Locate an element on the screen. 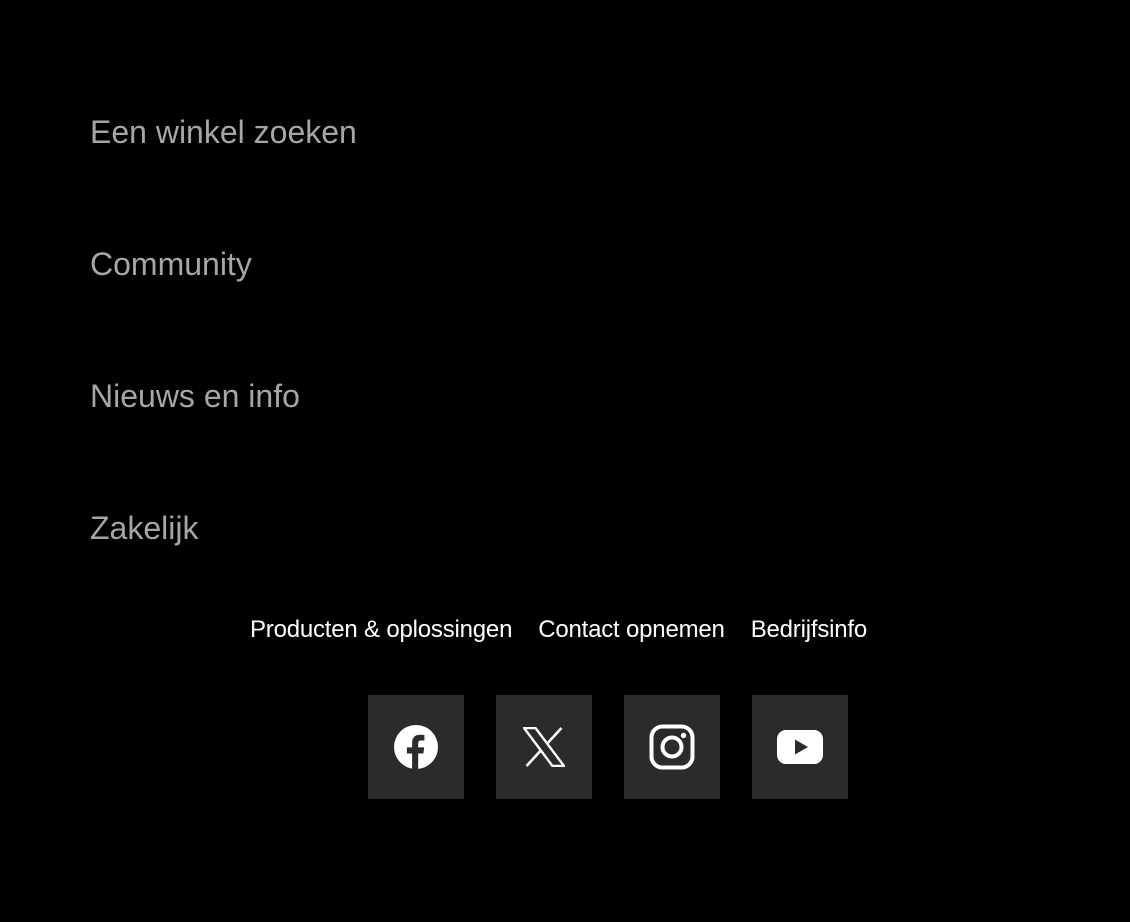 The width and height of the screenshot is (1130, 922). instagram-icon is located at coordinates (672, 747).